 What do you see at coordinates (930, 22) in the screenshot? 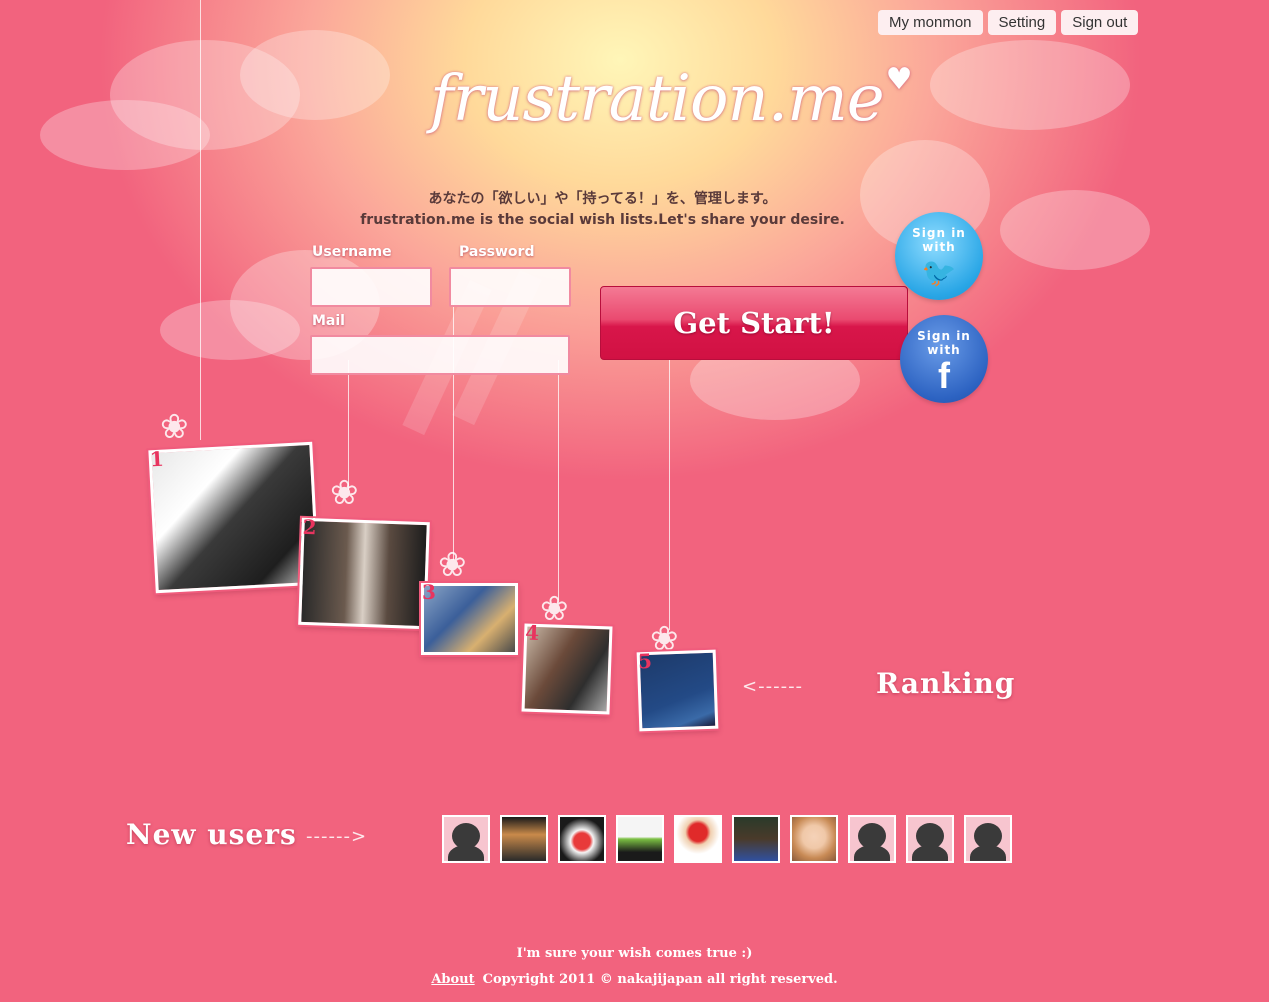
I see `my-monmon-button: My monmon` at bounding box center [930, 22].